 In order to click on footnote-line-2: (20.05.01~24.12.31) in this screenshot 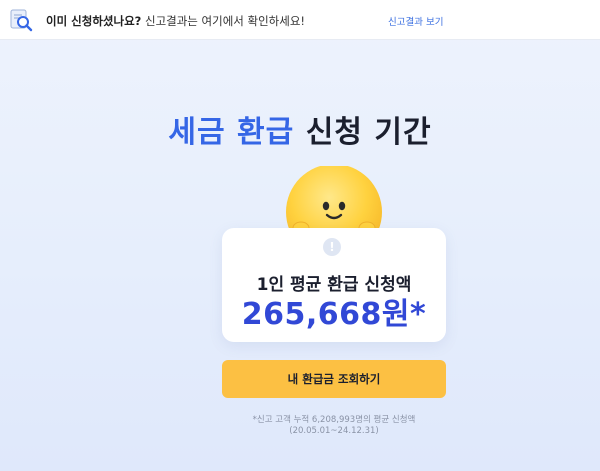, I will do `click(334, 431)`.